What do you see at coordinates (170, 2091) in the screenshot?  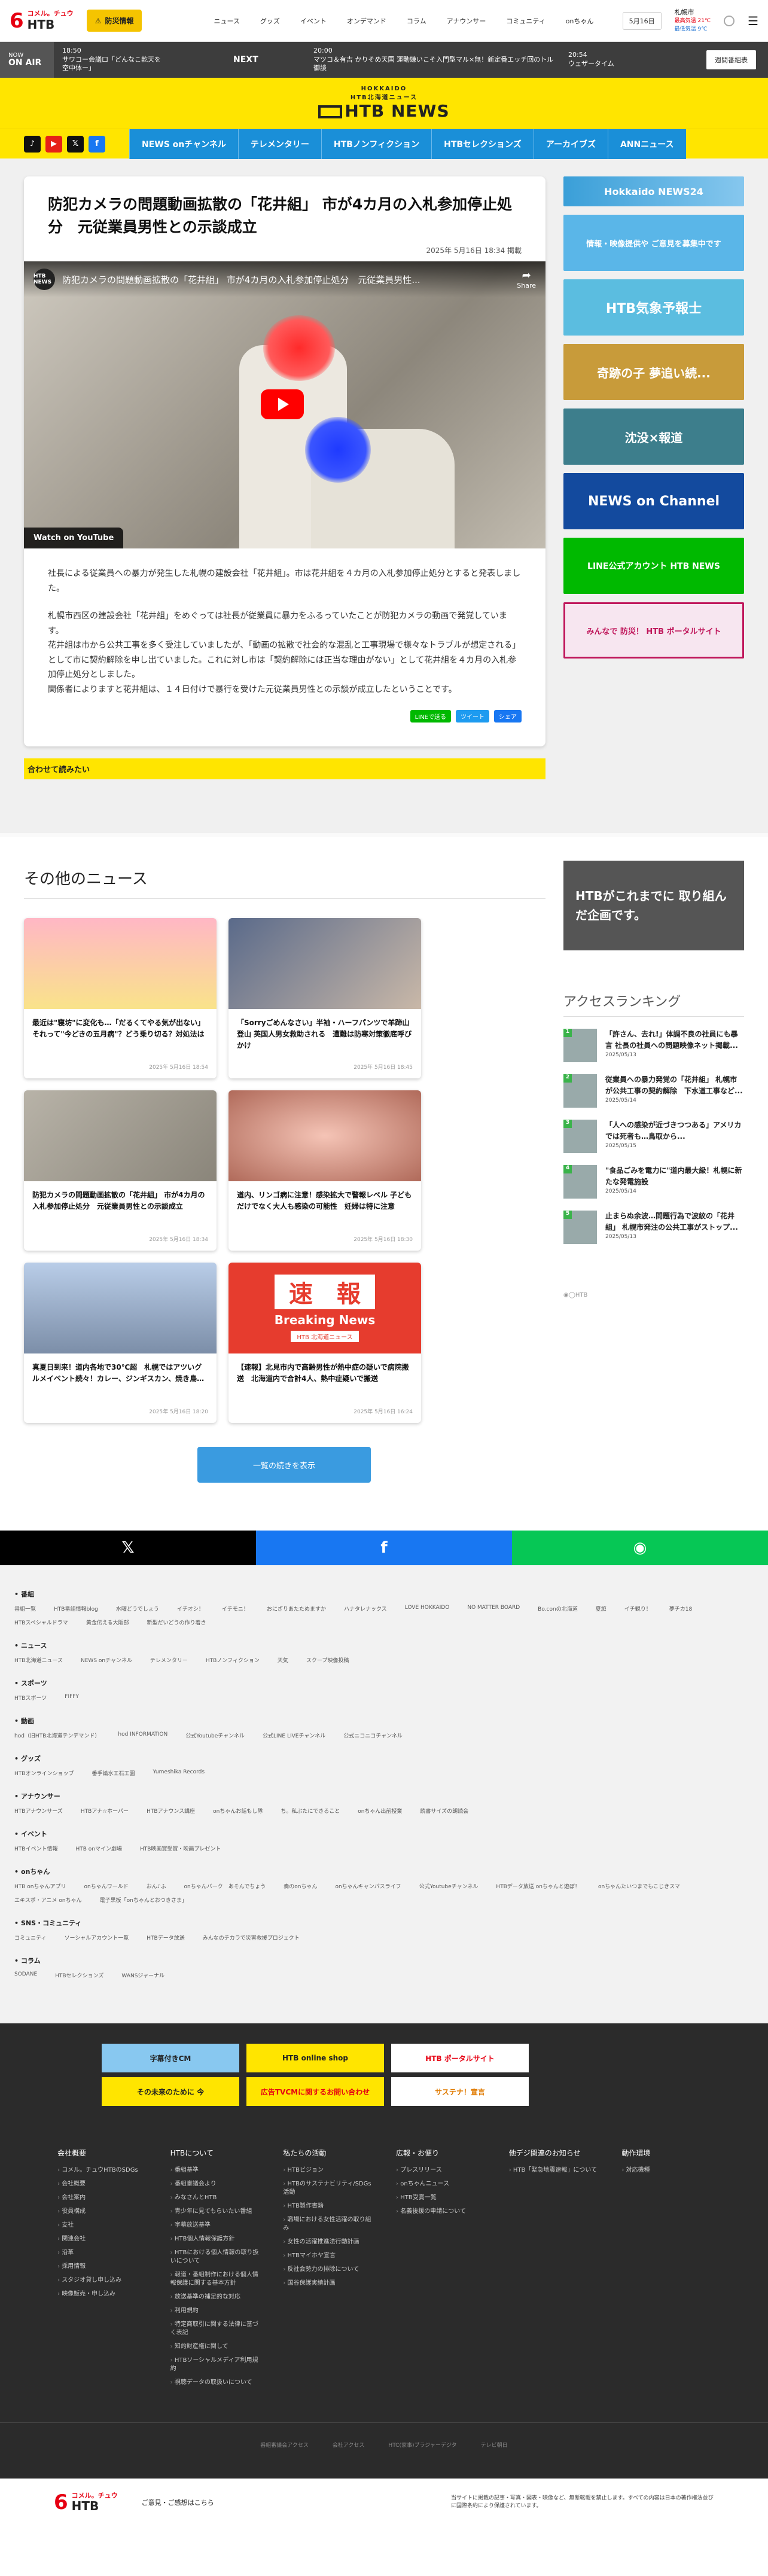 I see `footer-banner-future: その未来のために 今` at bounding box center [170, 2091].